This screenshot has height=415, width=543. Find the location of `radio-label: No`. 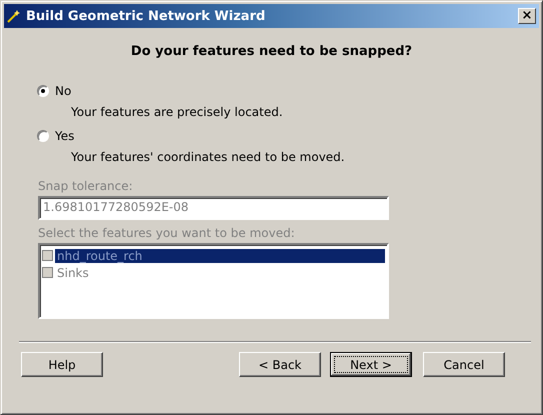

radio-label: No is located at coordinates (63, 91).